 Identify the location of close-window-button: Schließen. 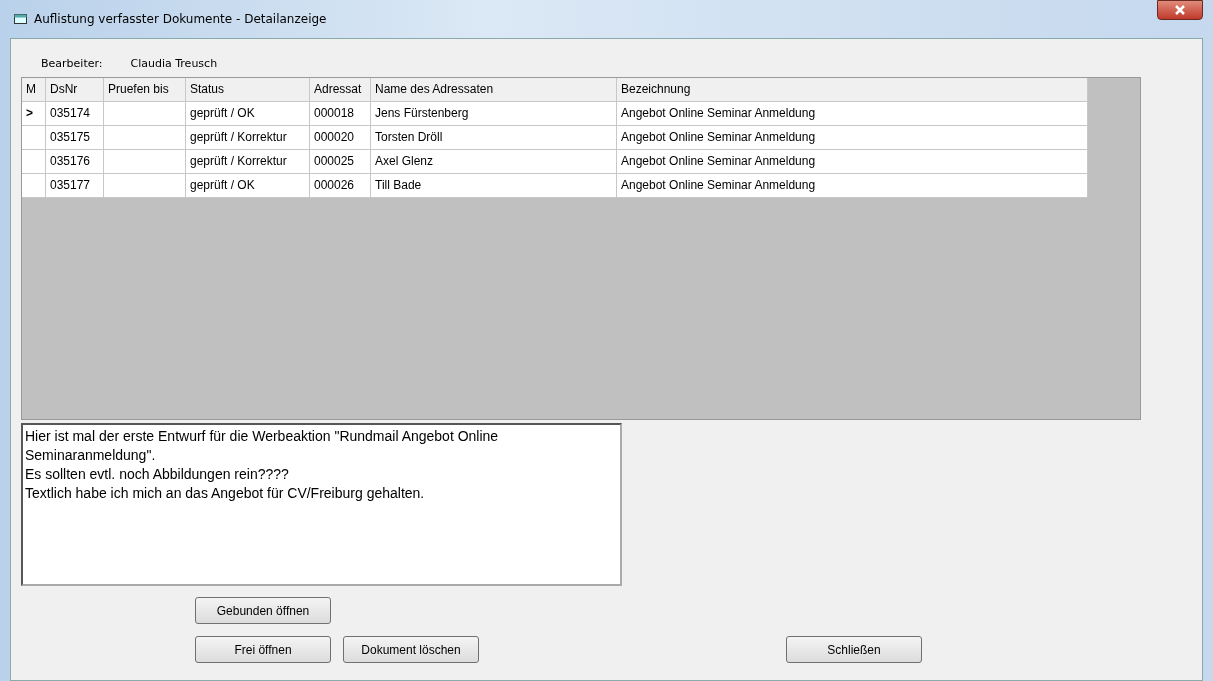
(854, 649).